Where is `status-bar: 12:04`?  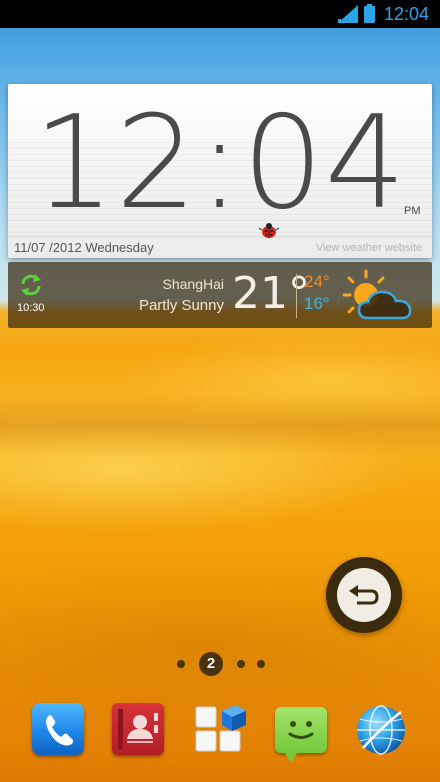 status-bar: 12:04 is located at coordinates (220, 14).